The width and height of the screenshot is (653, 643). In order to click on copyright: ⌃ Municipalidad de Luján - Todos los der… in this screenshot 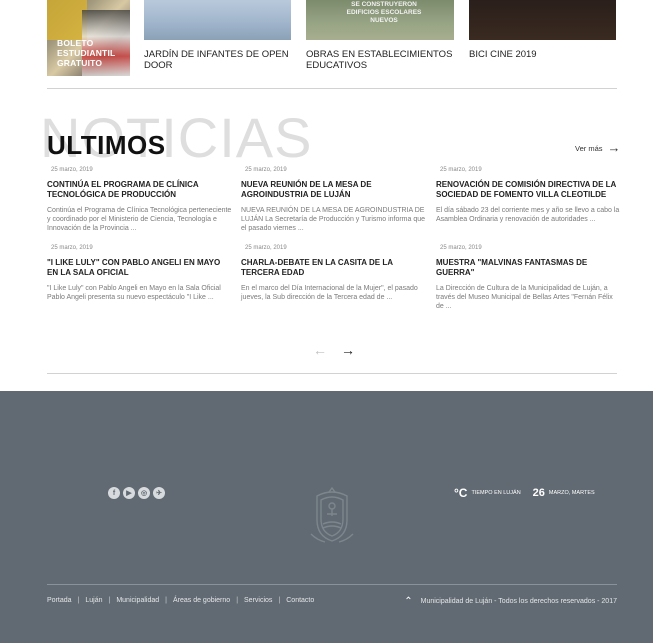, I will do `click(510, 601)`.